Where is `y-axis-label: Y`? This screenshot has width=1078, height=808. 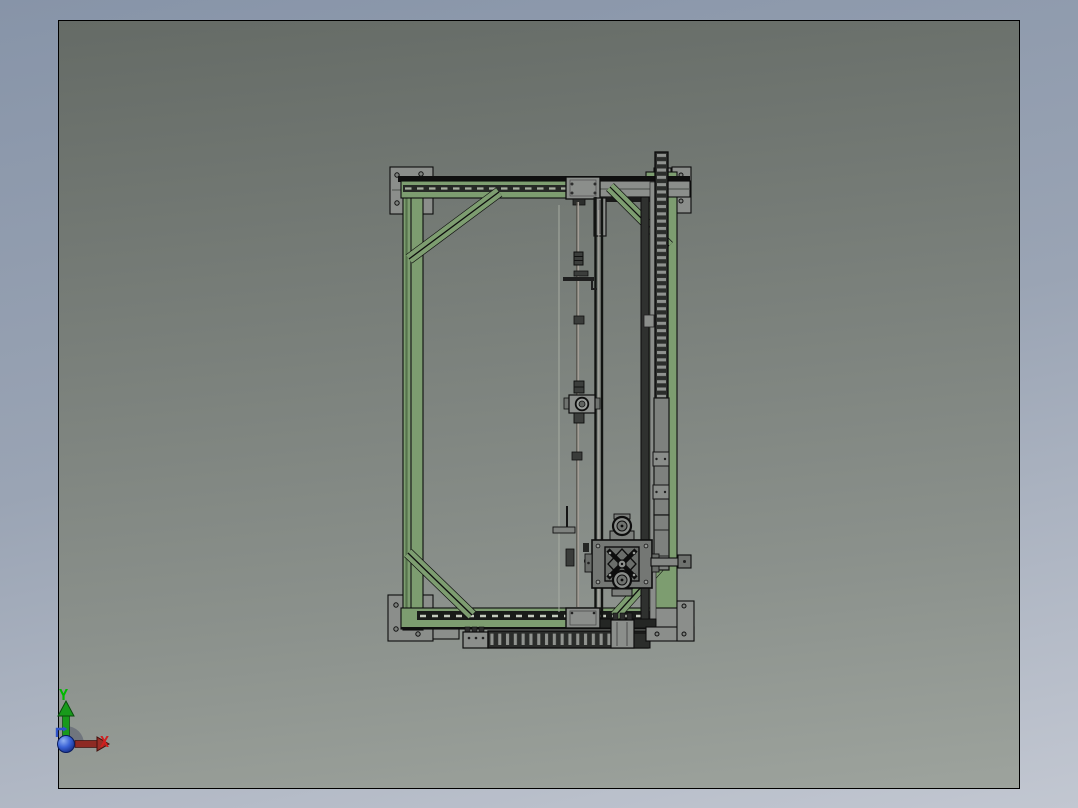 y-axis-label: Y is located at coordinates (63, 695).